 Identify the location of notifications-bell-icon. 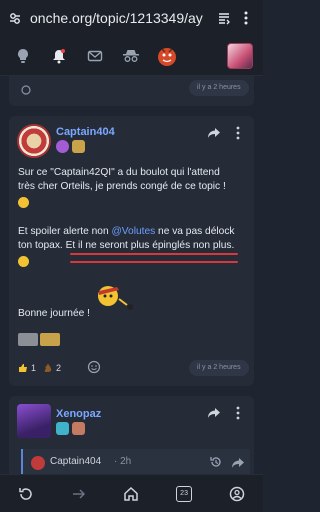
(59, 56).